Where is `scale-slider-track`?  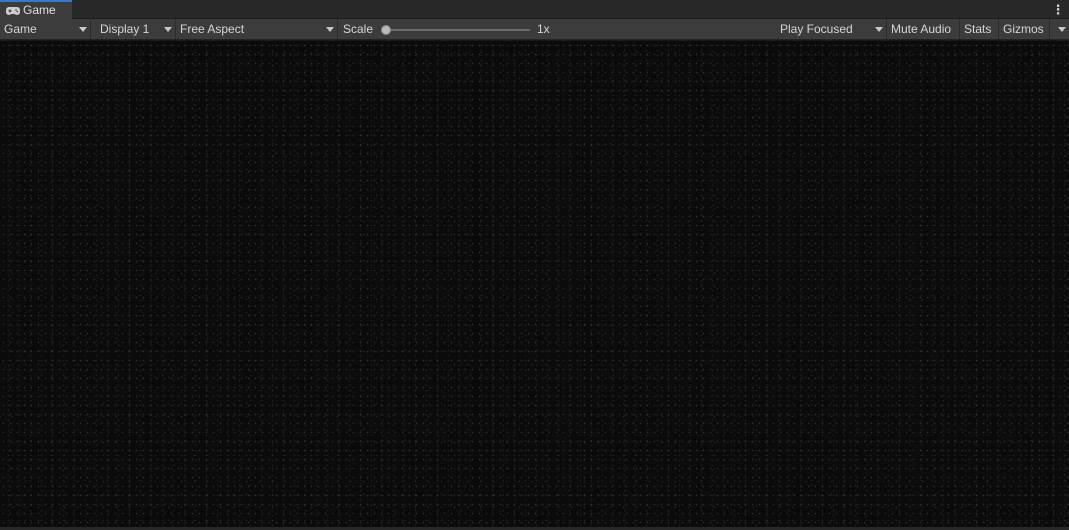 scale-slider-track is located at coordinates (457, 30).